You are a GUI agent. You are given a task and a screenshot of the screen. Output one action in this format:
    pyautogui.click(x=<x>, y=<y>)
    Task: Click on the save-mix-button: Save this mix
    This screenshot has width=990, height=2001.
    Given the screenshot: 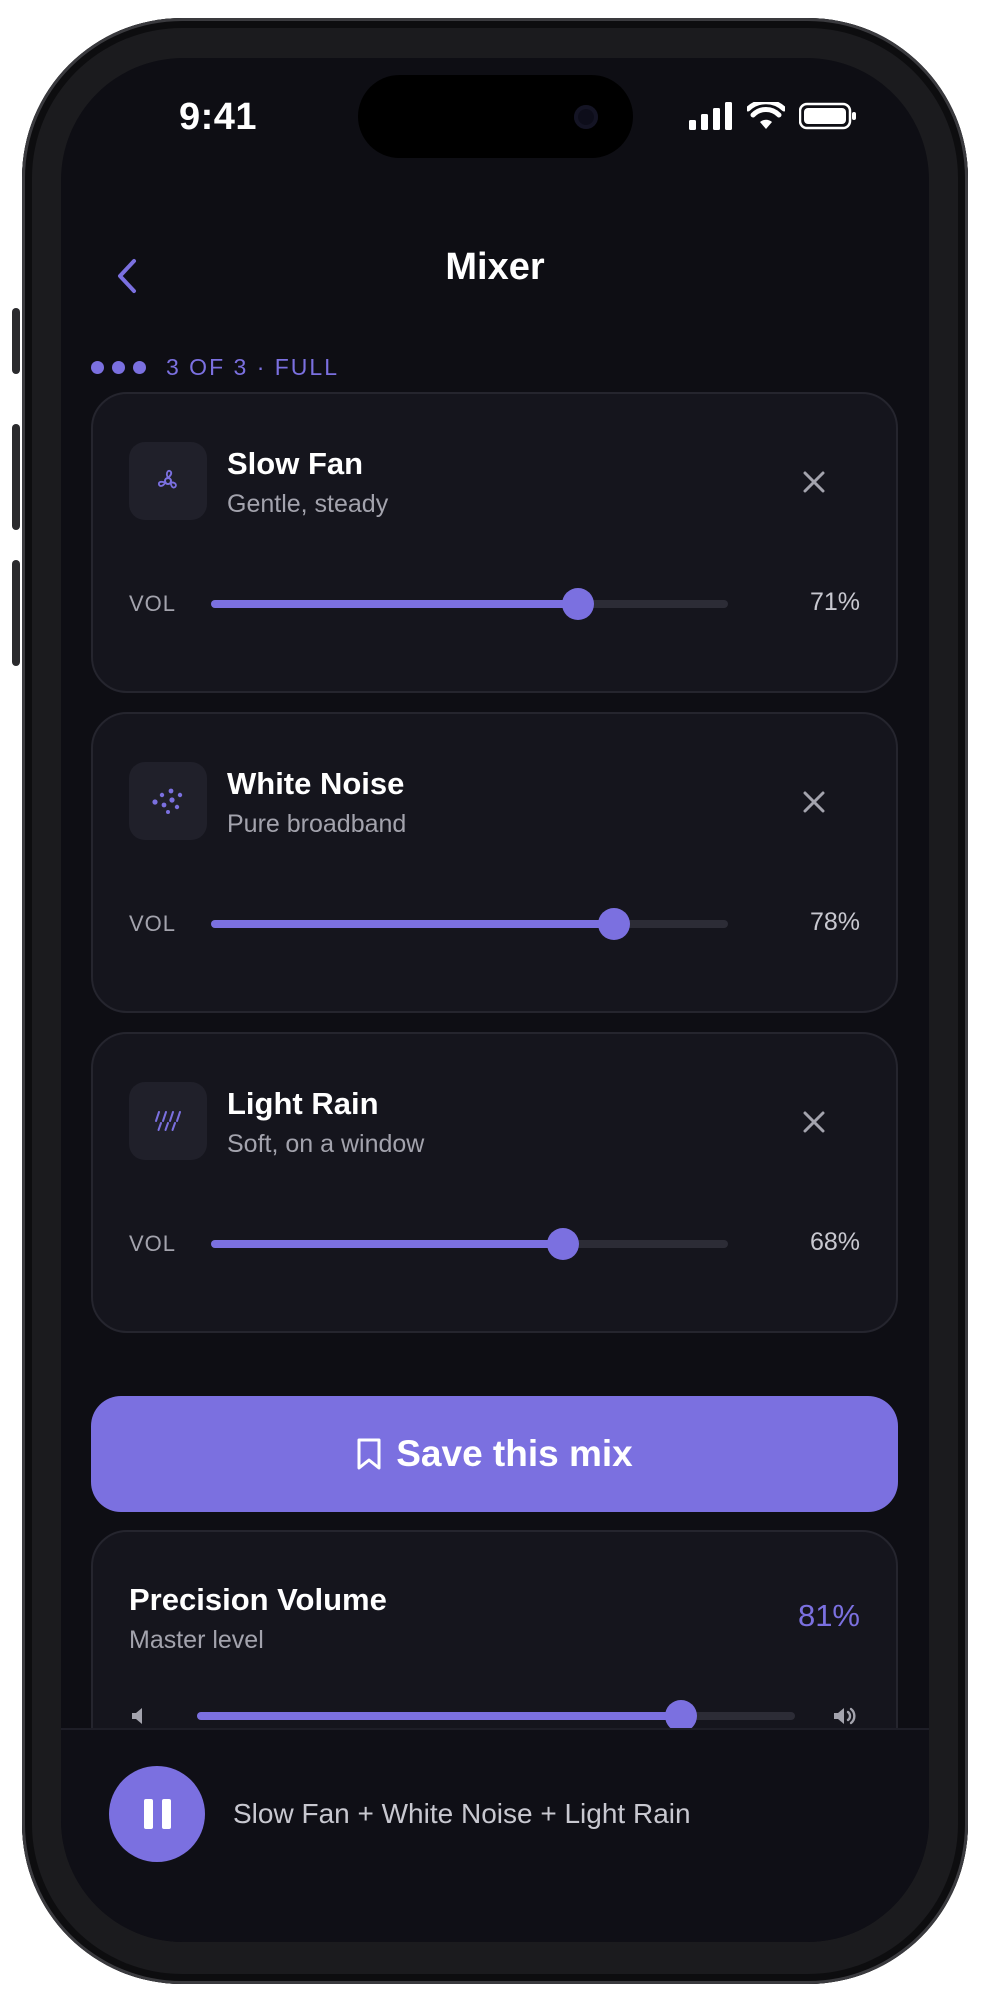 What is the action you would take?
    pyautogui.click(x=494, y=1454)
    